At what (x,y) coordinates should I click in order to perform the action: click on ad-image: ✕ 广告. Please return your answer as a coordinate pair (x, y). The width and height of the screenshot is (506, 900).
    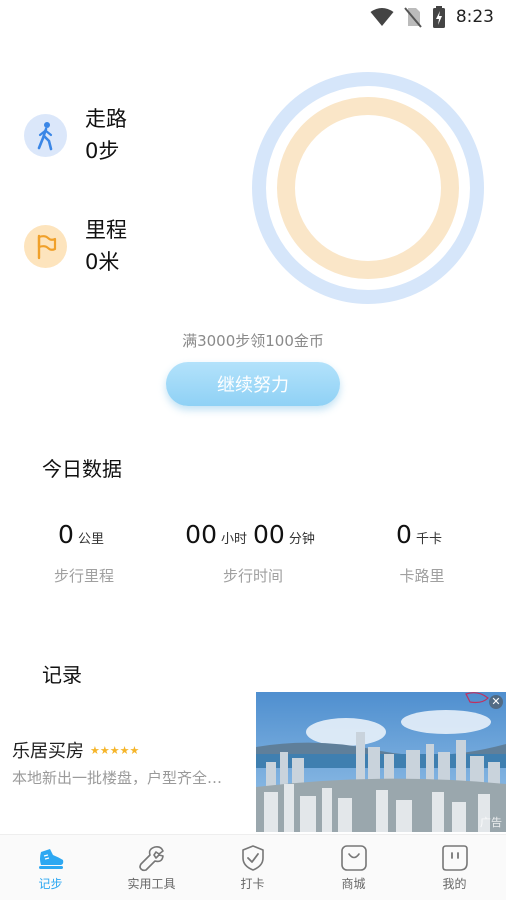
    Looking at the image, I should click on (381, 762).